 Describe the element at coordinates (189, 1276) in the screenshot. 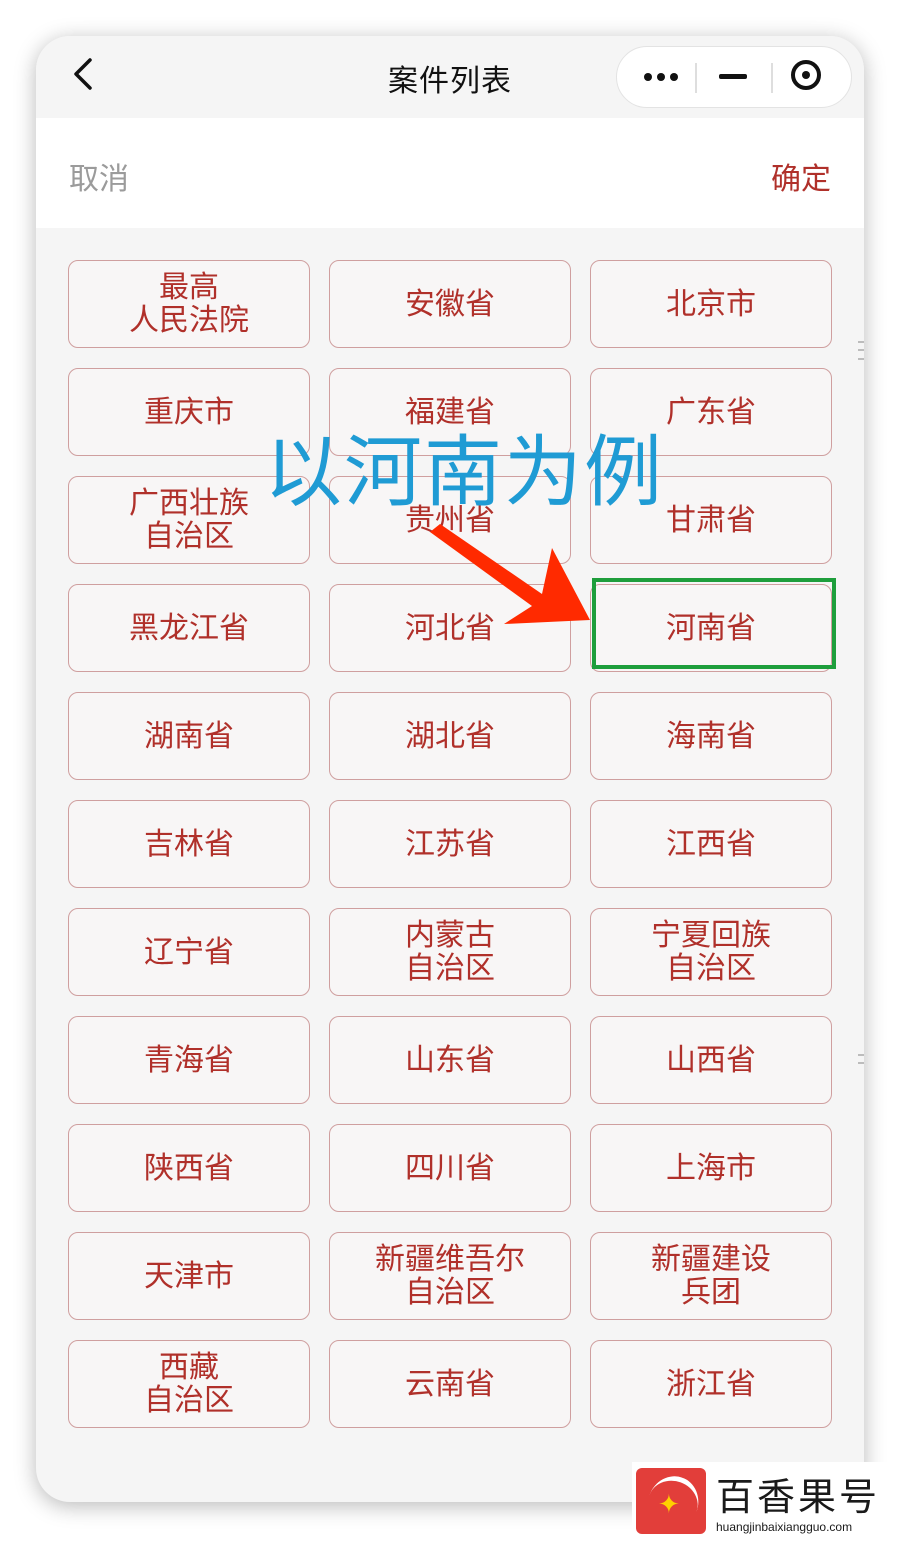

I see `province-option: 天津市` at that location.